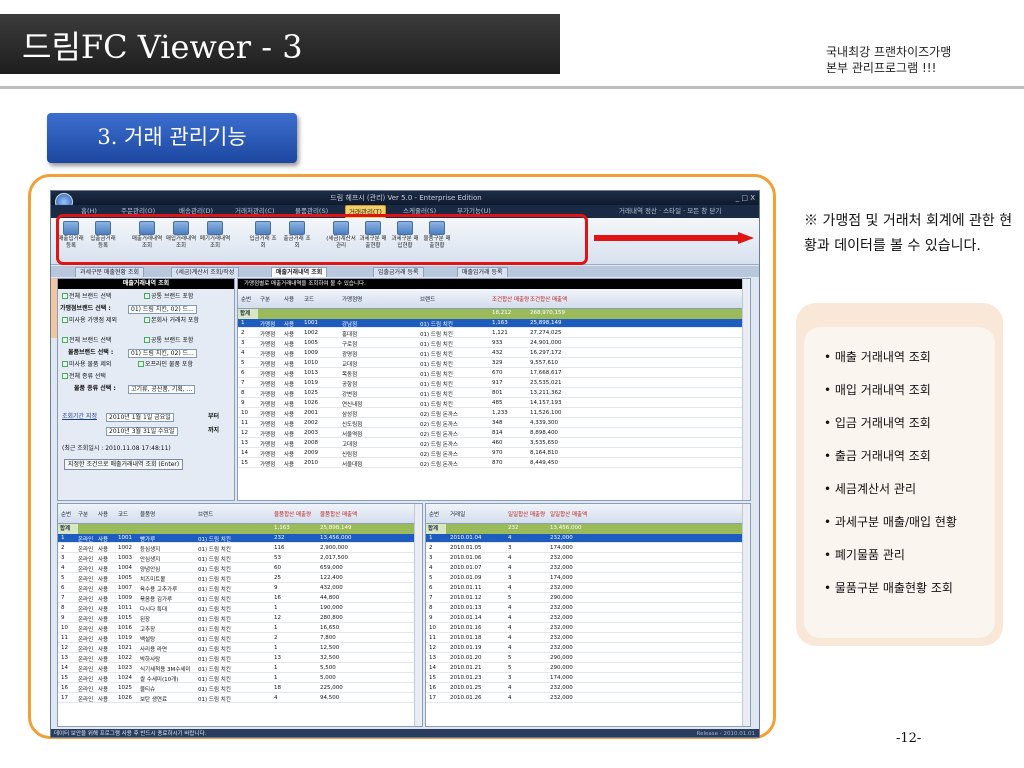 The image size is (1024, 768). I want to click on tab-tax-sales: 과세구분 매출현황 조회, so click(110, 272).